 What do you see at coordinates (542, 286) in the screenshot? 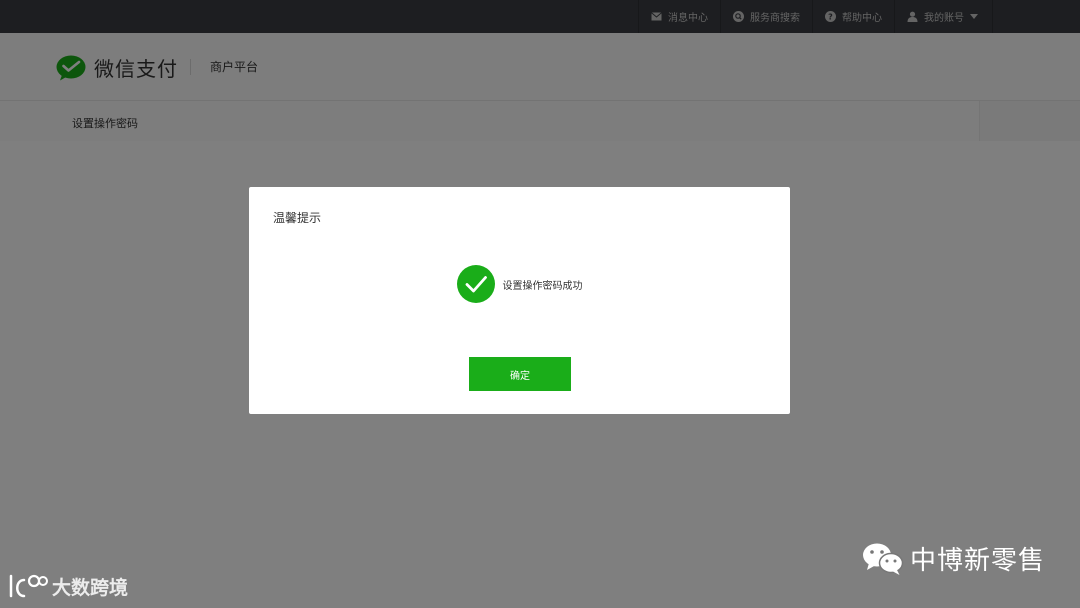
I see `dialog-message: 设置操作密码成功` at bounding box center [542, 286].